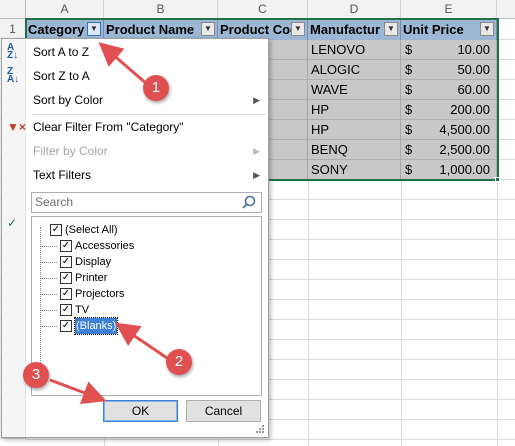 The width and height of the screenshot is (515, 446). What do you see at coordinates (208, 29) in the screenshot?
I see `filter-dropdown-button-product-name: ▼` at bounding box center [208, 29].